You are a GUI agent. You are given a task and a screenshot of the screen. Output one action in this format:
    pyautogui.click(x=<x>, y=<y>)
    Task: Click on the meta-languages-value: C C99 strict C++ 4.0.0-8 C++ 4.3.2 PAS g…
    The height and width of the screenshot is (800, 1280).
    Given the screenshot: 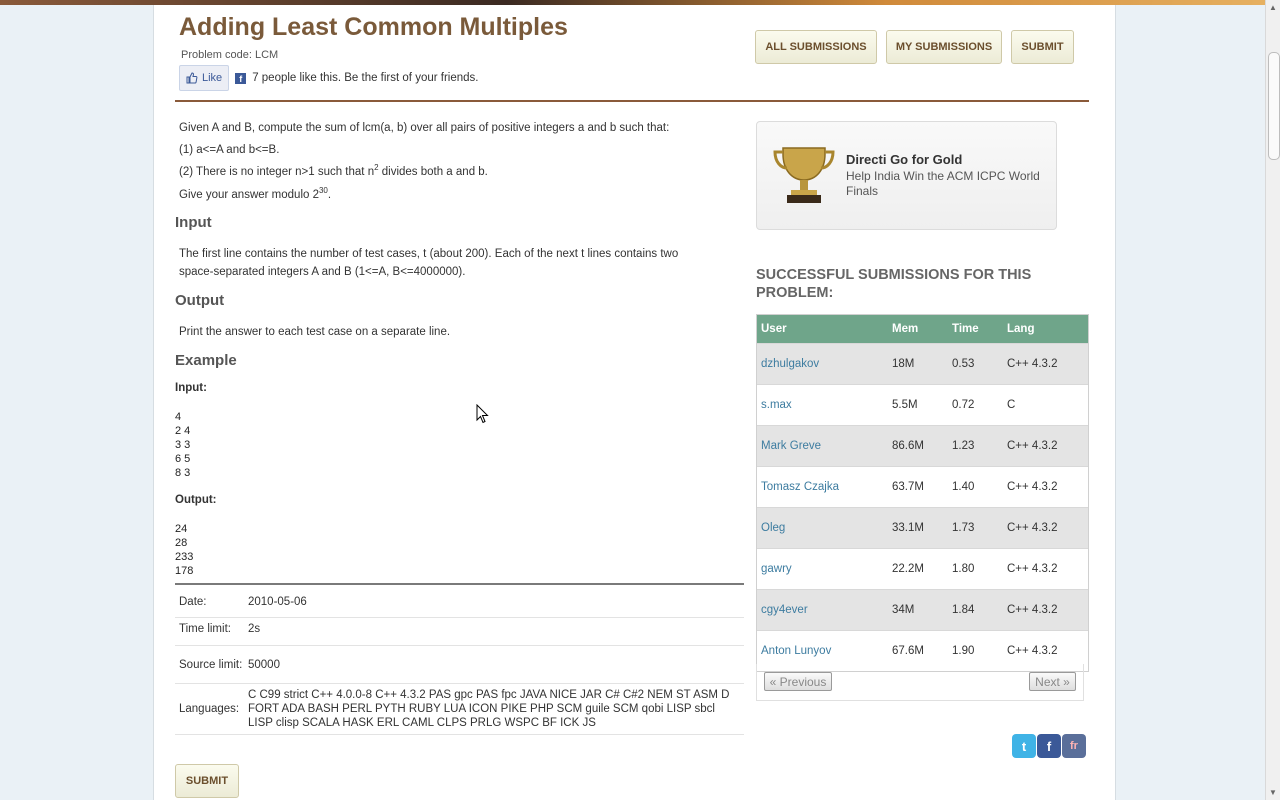 What is the action you would take?
    pyautogui.click(x=489, y=709)
    